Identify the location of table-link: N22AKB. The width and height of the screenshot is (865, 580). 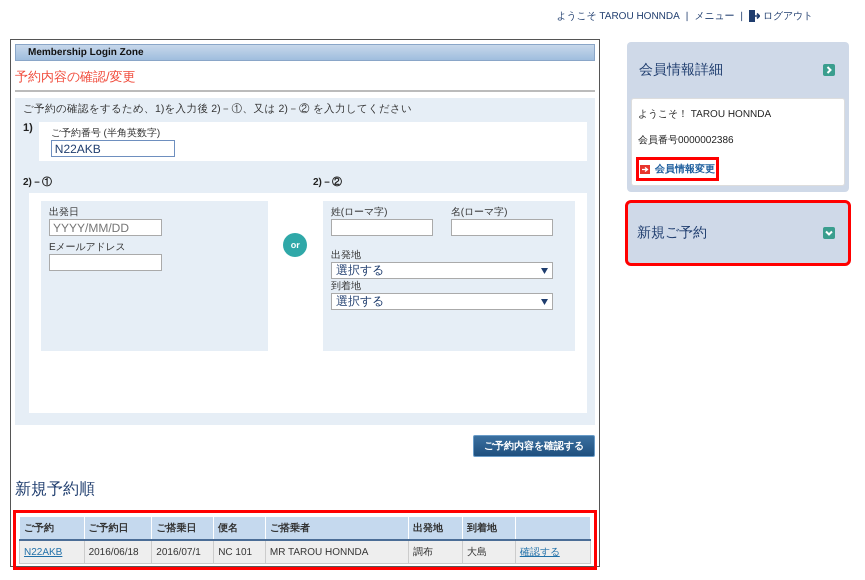
(43, 552).